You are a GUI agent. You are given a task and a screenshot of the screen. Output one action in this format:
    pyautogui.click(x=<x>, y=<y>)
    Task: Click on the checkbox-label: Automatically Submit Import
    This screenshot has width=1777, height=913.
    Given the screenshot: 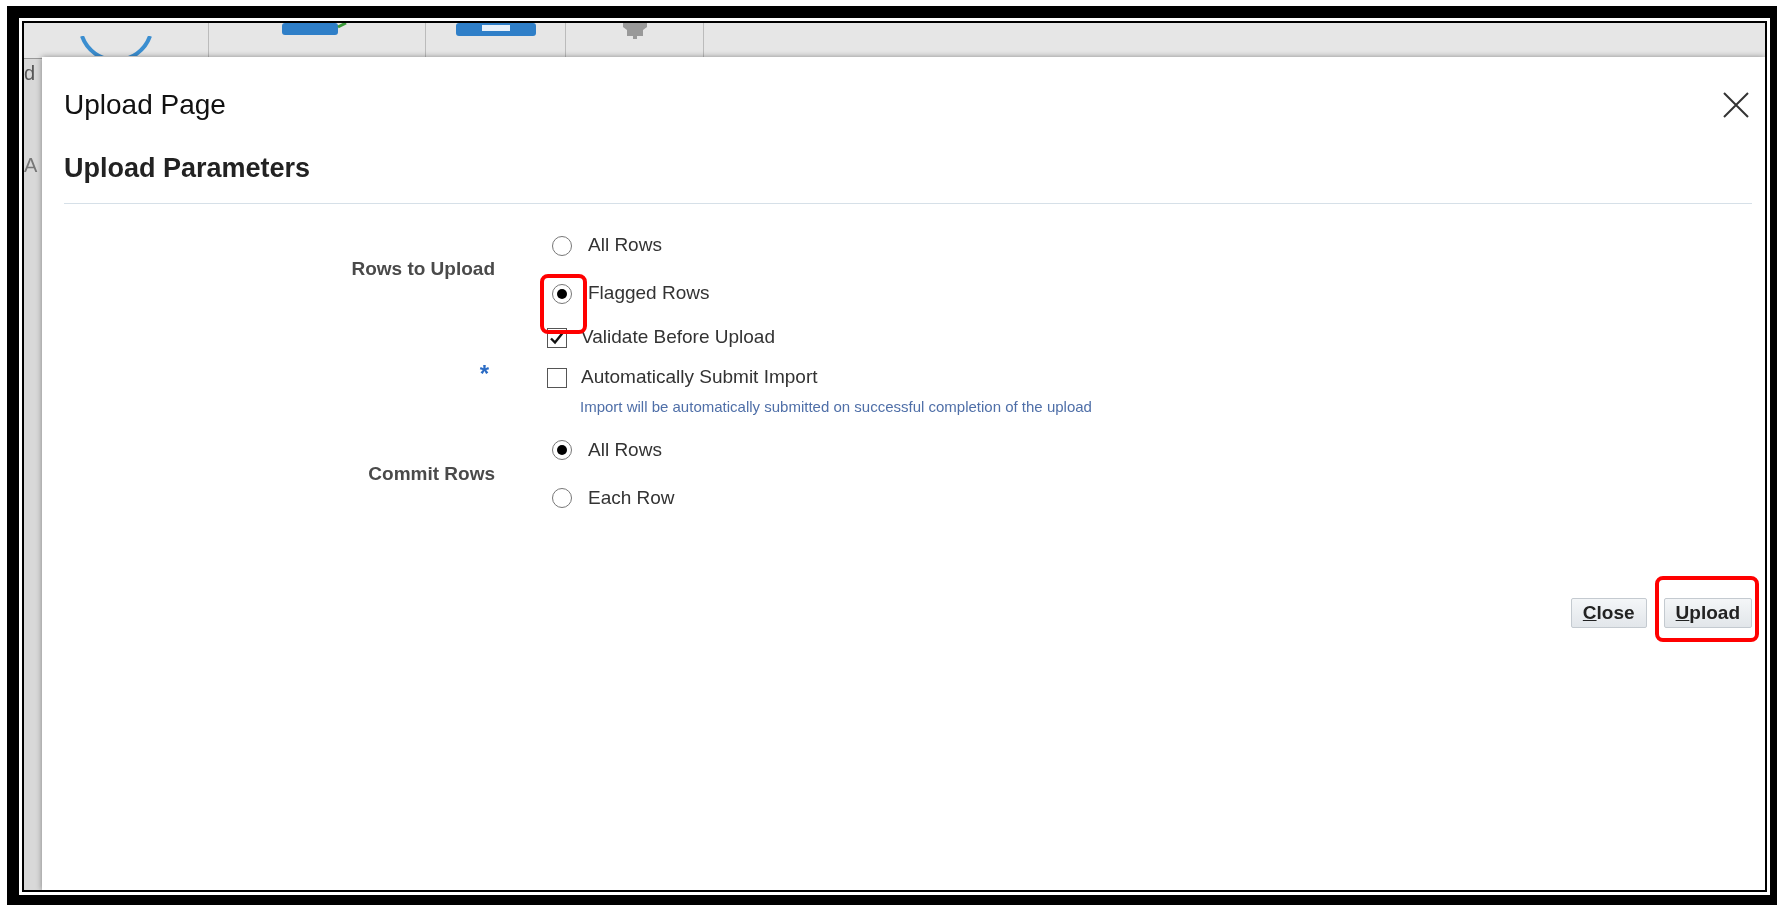 What is the action you would take?
    pyautogui.click(x=699, y=377)
    